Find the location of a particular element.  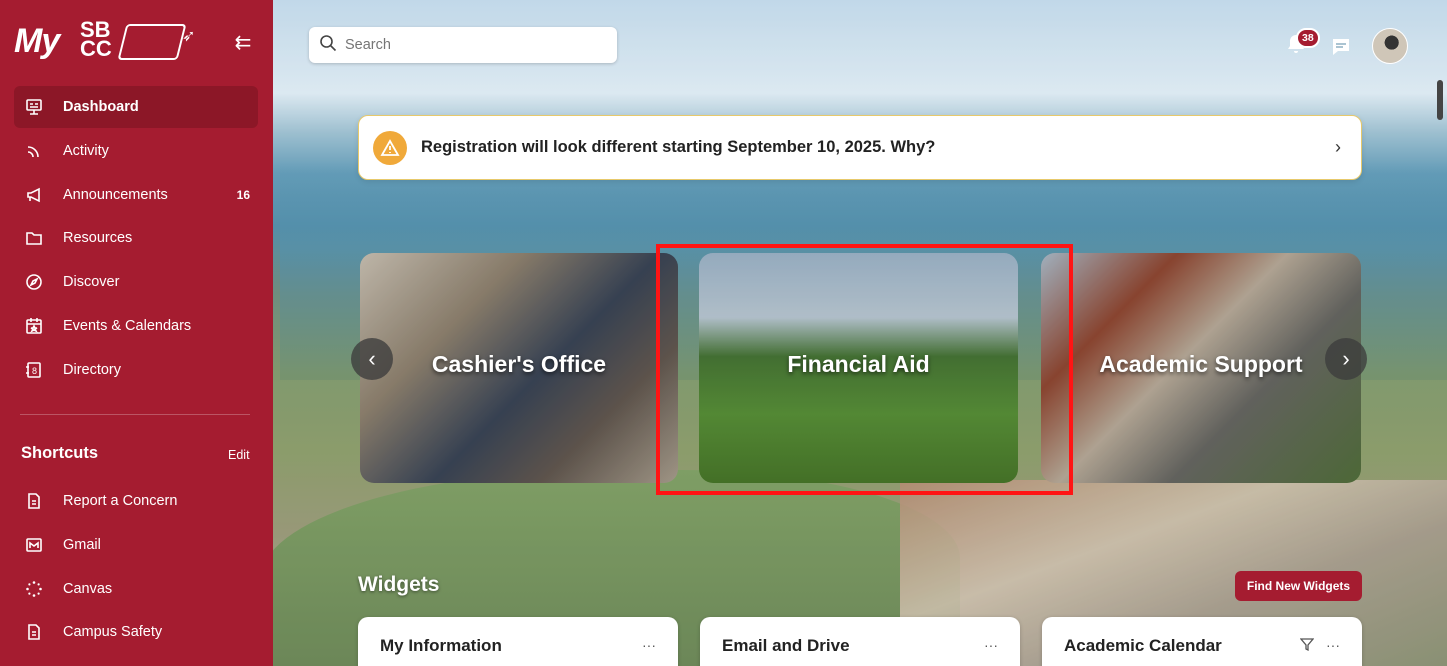

carousel-prev-button: ‹ is located at coordinates (372, 359).